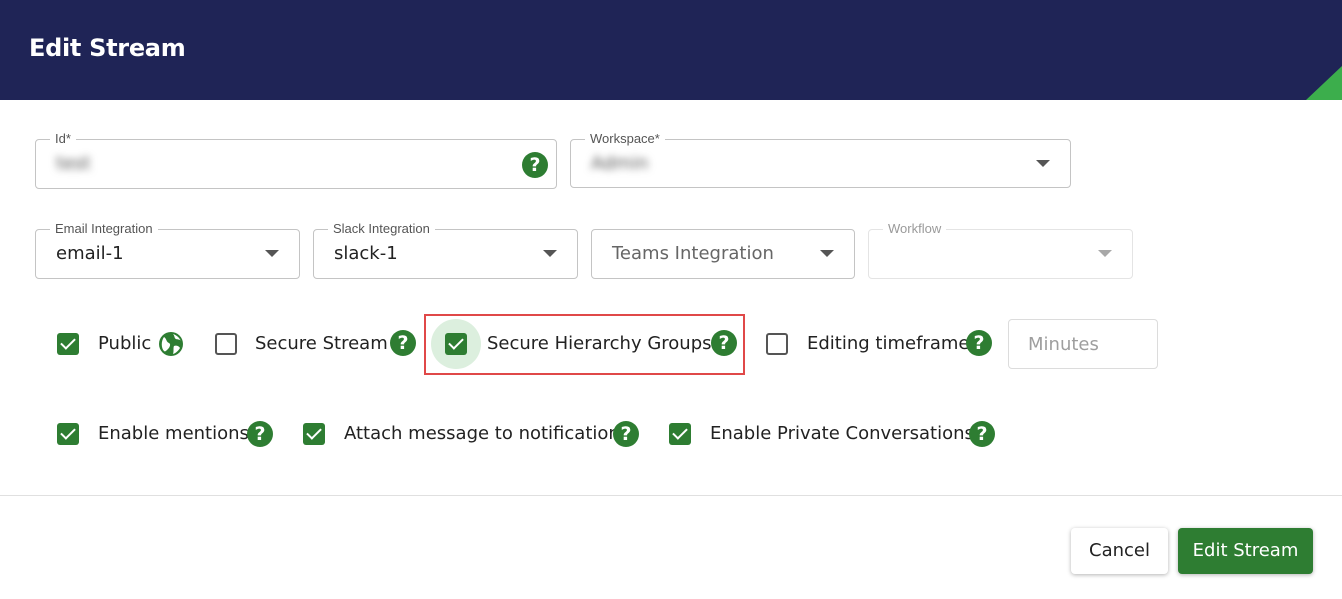 The width and height of the screenshot is (1342, 599). What do you see at coordinates (625, 139) in the screenshot?
I see `workspace-select-label: Workspace*` at bounding box center [625, 139].